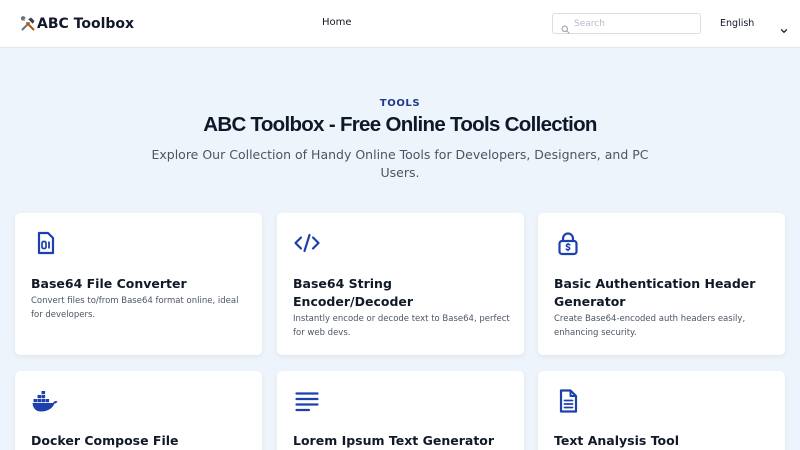 This screenshot has height=450, width=800. I want to click on tool-card-title: Base64 File Converter, so click(109, 283).